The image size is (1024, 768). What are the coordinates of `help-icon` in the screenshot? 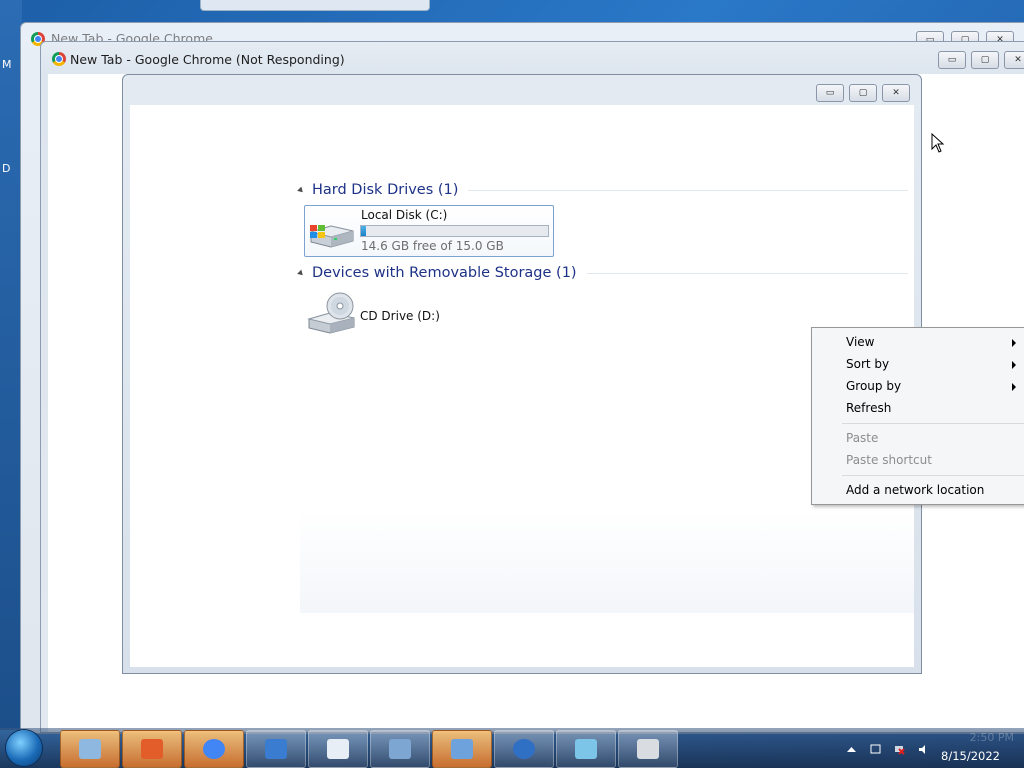 It's located at (524, 749).